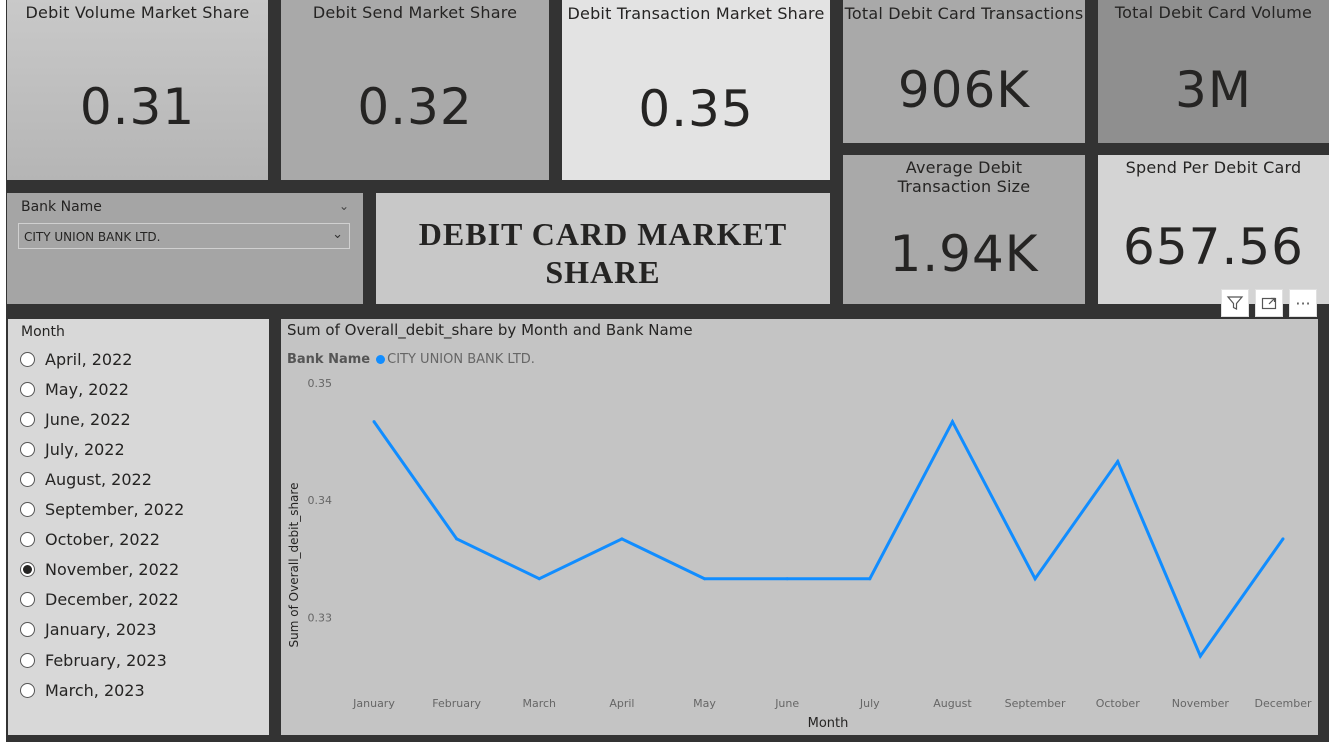  Describe the element at coordinates (85, 449) in the screenshot. I see `month-option-label: July, 2022` at that location.